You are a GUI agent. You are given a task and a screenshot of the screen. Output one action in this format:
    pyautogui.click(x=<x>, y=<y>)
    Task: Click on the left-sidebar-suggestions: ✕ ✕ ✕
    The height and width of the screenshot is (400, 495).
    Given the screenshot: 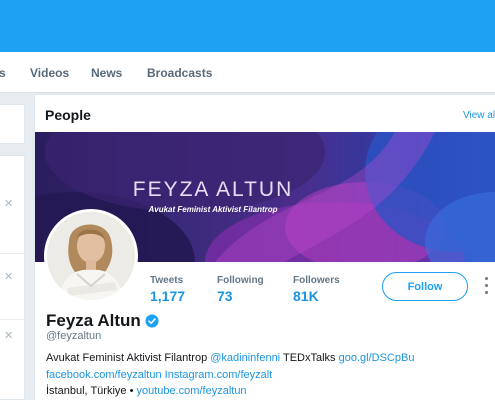 What is the action you would take?
    pyautogui.click(x=12, y=277)
    